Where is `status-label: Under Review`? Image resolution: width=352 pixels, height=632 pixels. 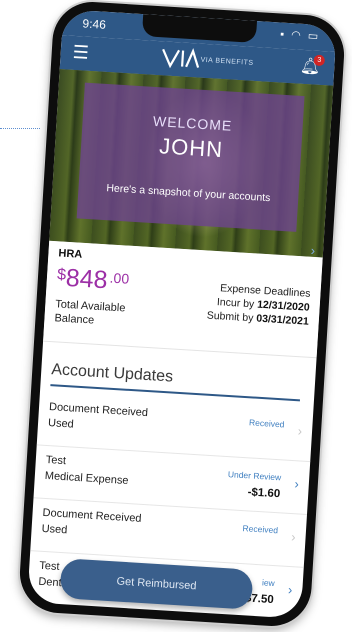
status-label: Under Review is located at coordinates (254, 476).